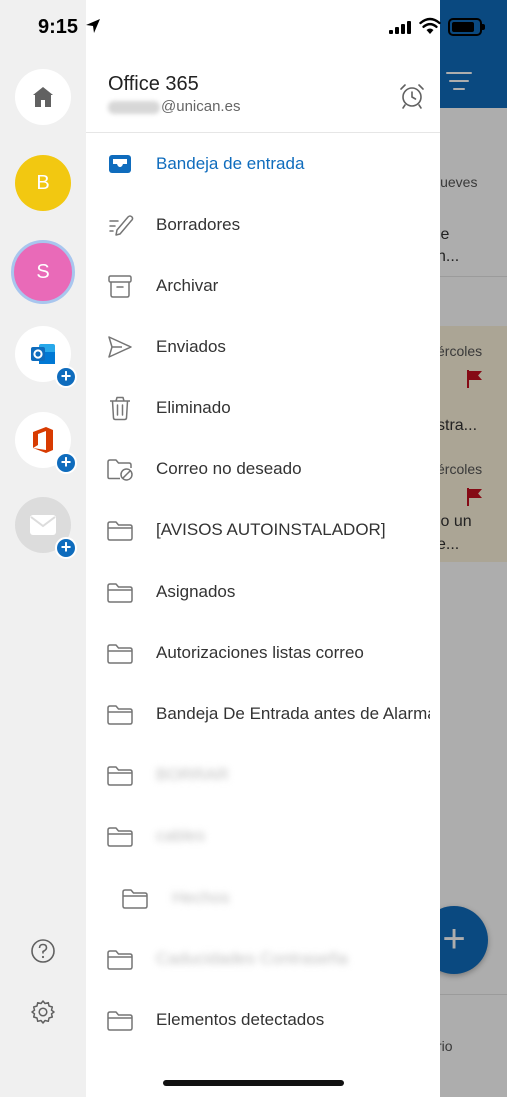  I want to click on divider, so click(263, 132).